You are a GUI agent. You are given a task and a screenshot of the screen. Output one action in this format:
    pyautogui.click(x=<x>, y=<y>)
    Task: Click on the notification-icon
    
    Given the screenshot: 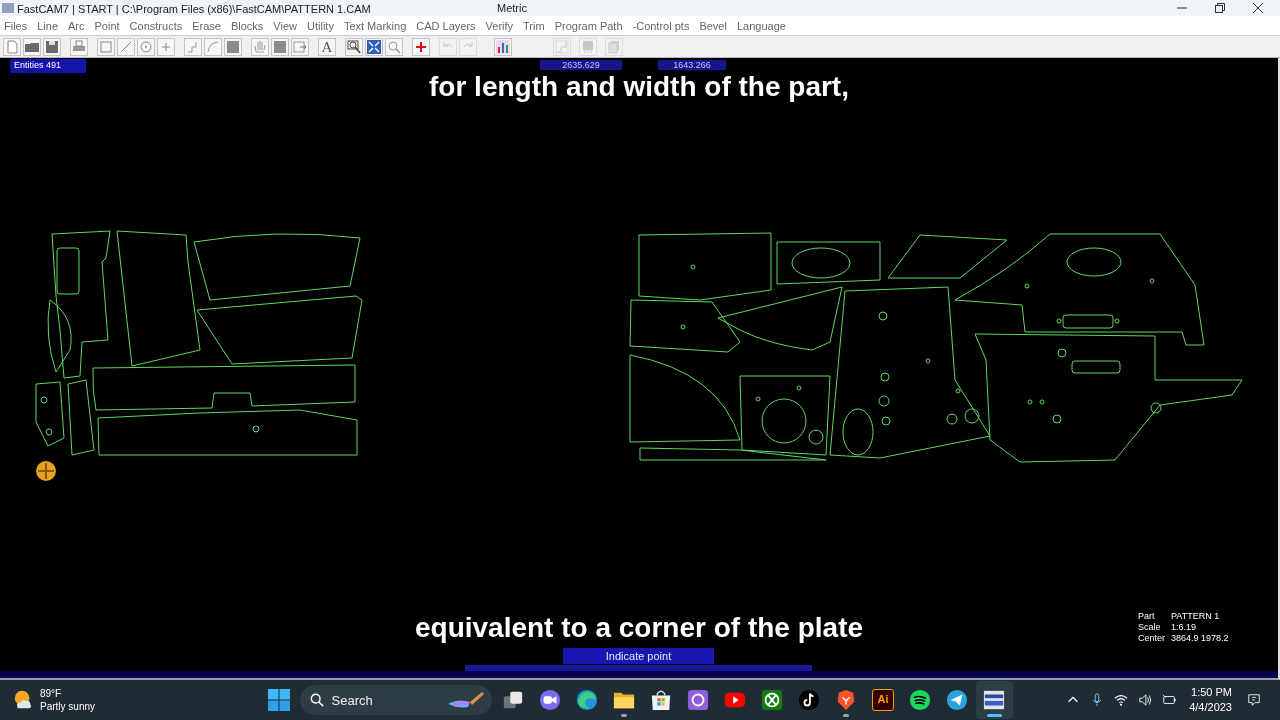 What is the action you would take?
    pyautogui.click(x=1254, y=700)
    